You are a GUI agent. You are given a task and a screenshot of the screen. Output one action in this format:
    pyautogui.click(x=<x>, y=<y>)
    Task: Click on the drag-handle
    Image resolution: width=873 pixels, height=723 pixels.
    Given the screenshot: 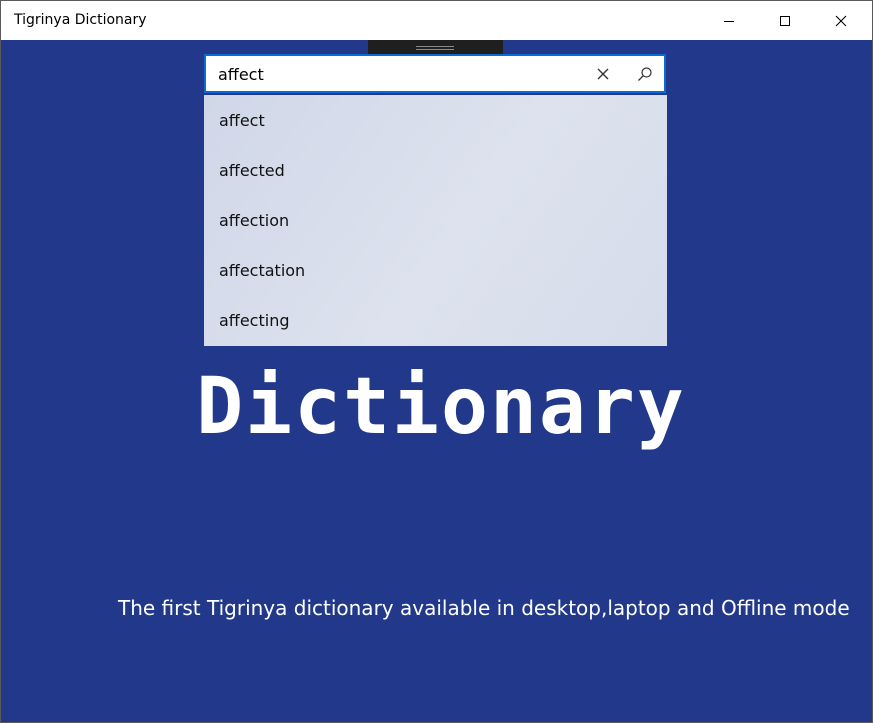 What is the action you would take?
    pyautogui.click(x=435, y=47)
    